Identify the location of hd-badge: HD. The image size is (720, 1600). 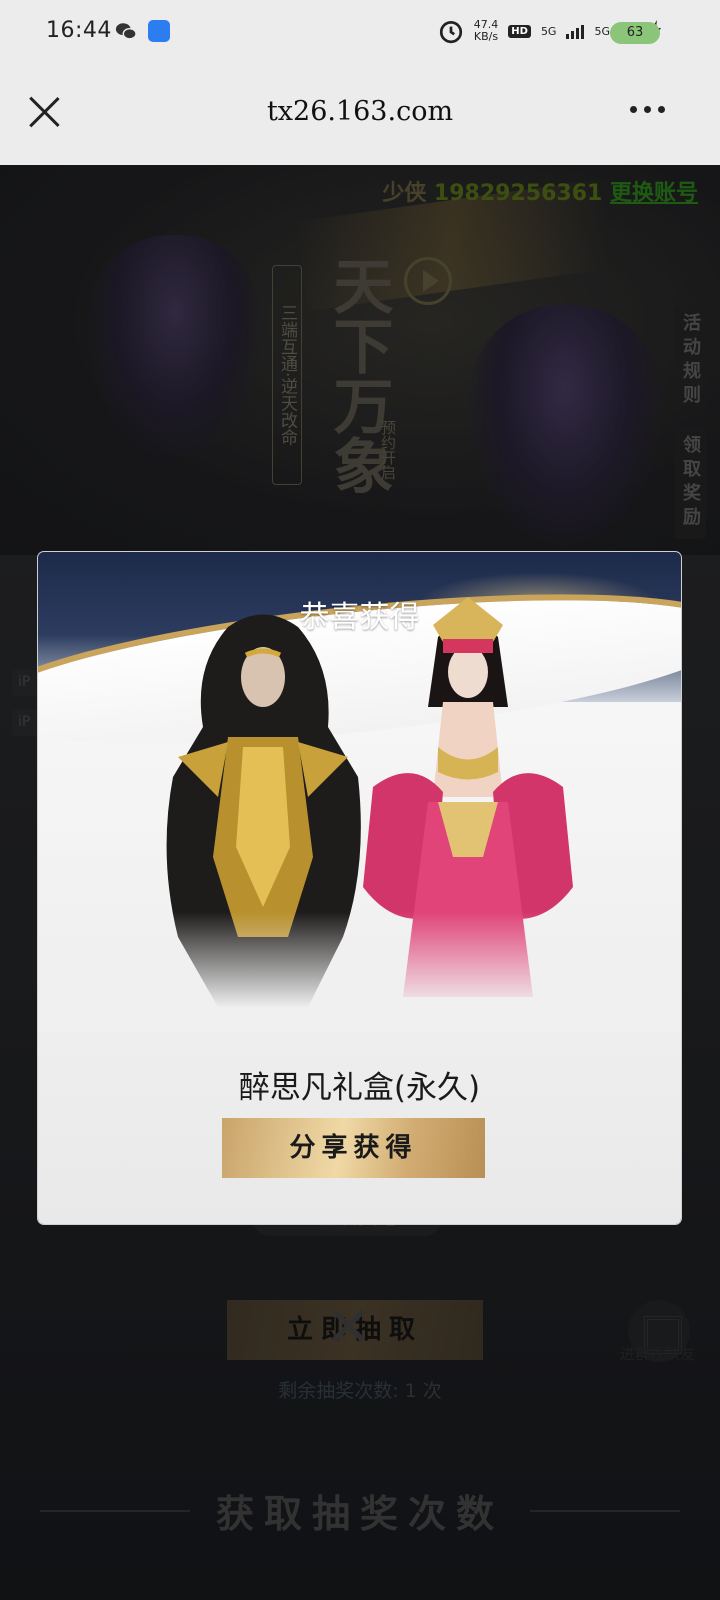
(519, 31).